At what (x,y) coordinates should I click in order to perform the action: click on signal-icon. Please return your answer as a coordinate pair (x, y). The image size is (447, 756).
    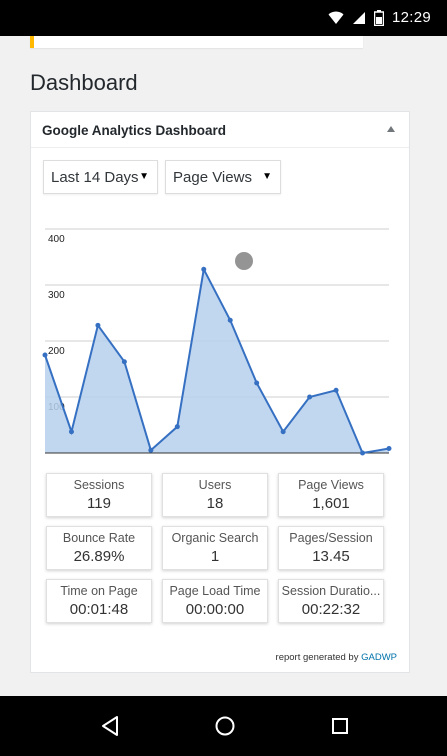
    Looking at the image, I should click on (358, 17).